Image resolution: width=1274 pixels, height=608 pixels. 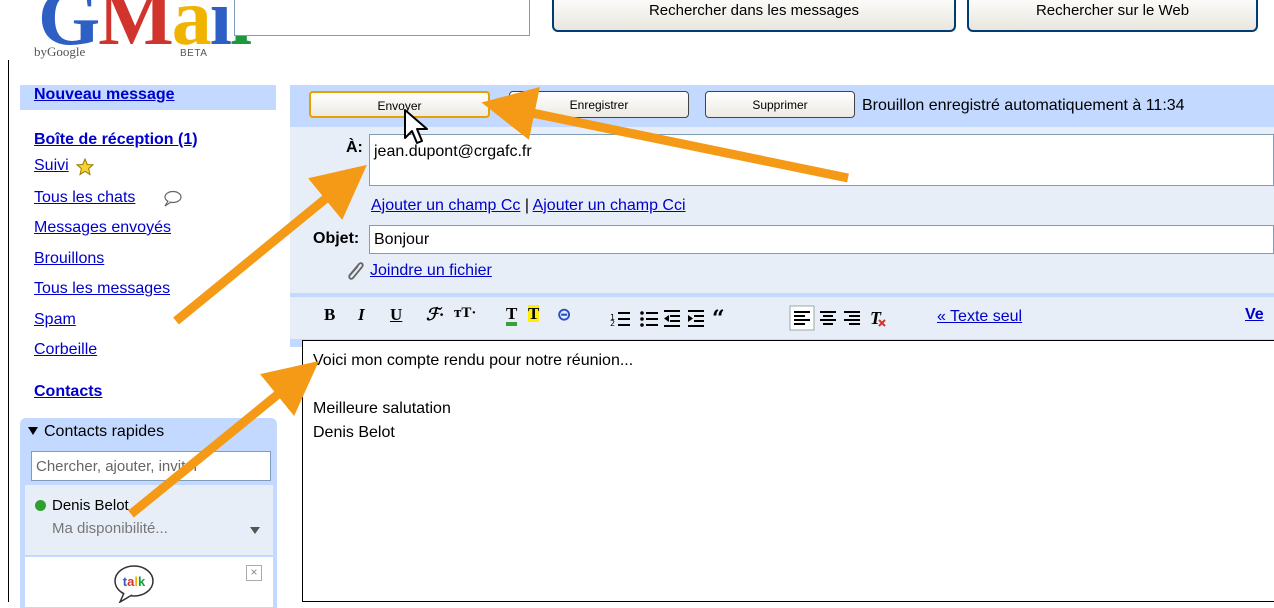 I want to click on save-button: Enregistrer, so click(x=599, y=104).